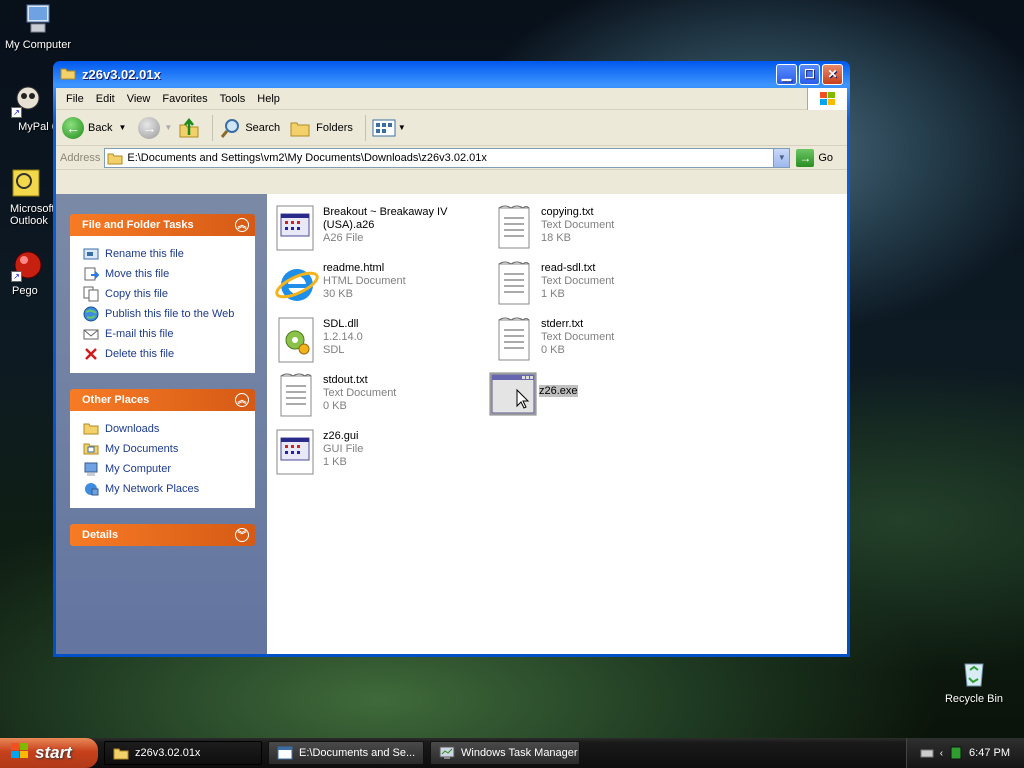  Describe the element at coordinates (343, 449) in the screenshot. I see `file-type: GUI File` at that location.